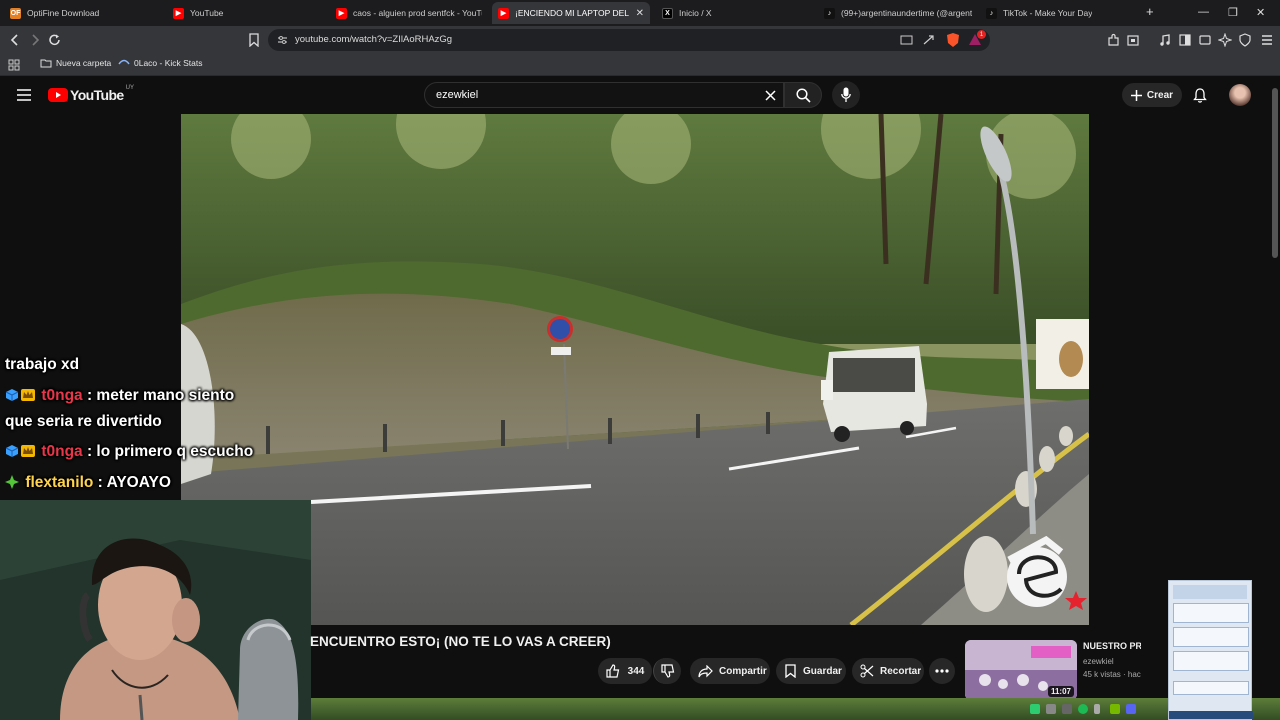 The height and width of the screenshot is (720, 1280). I want to click on search-icon, so click(803, 95).